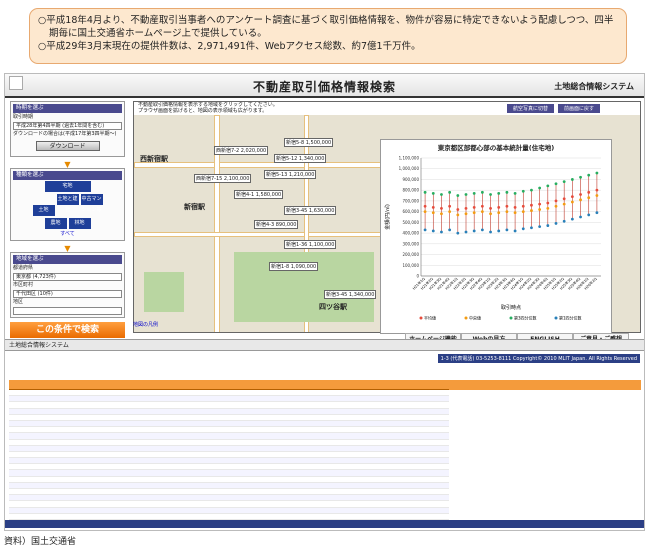 The width and height of the screenshot is (648, 549). I want to click on district-label: 地区, so click(18, 302).